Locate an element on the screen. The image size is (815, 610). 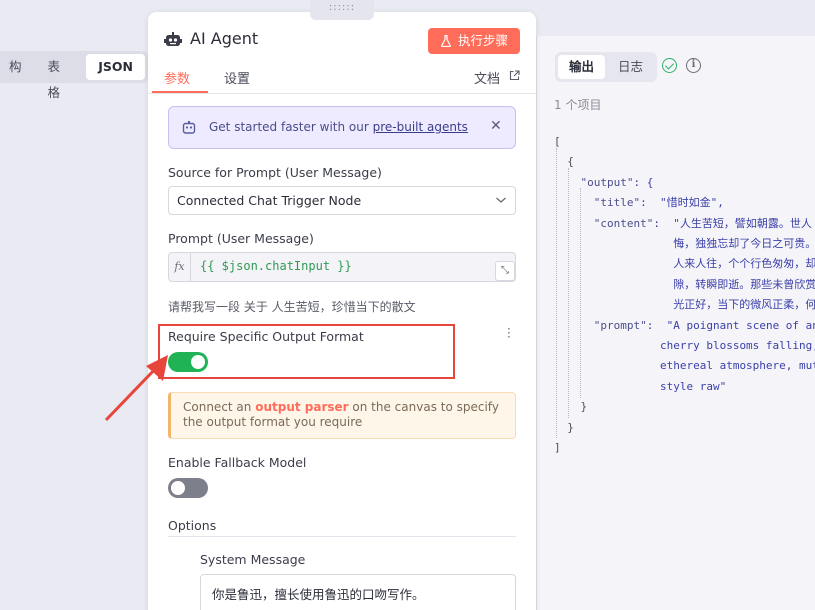
json-line: 光正好，当下的微风正柔，何 is located at coordinates (684, 305).